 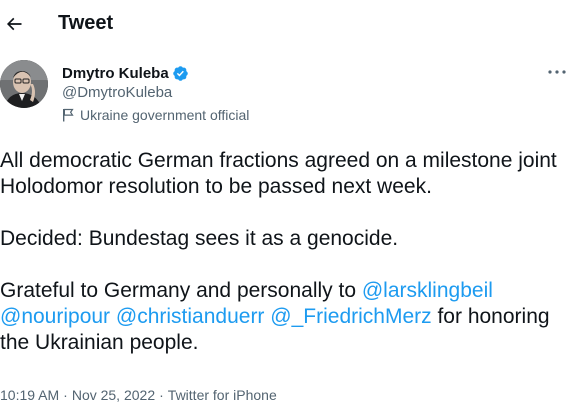 I want to click on tweet-time-link: 10:19 AM · Nov 25, 2022, so click(x=77, y=395).